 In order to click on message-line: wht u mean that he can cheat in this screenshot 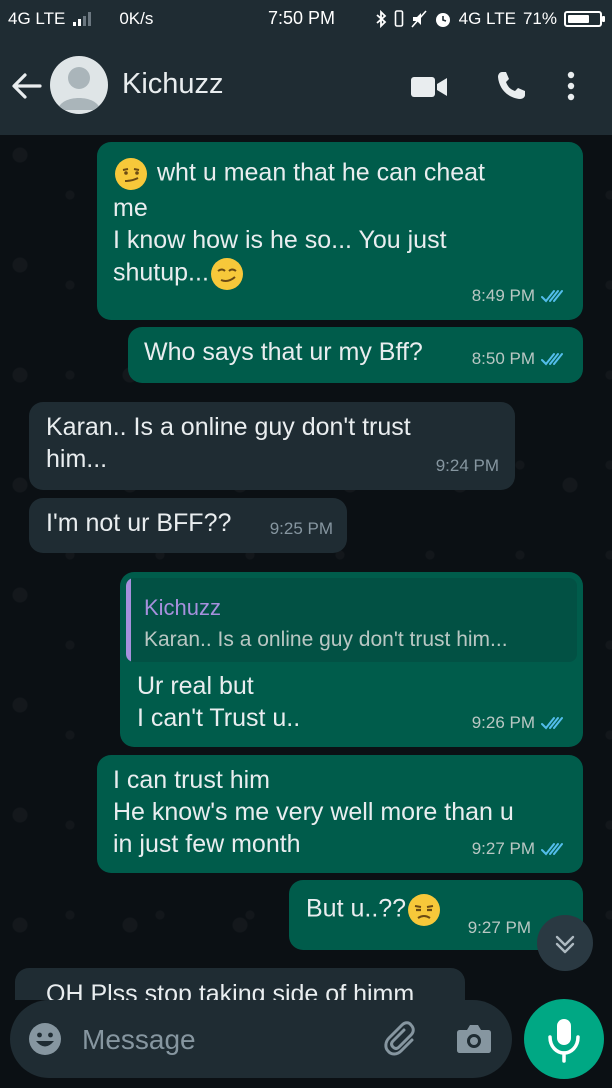, I will do `click(343, 174)`.